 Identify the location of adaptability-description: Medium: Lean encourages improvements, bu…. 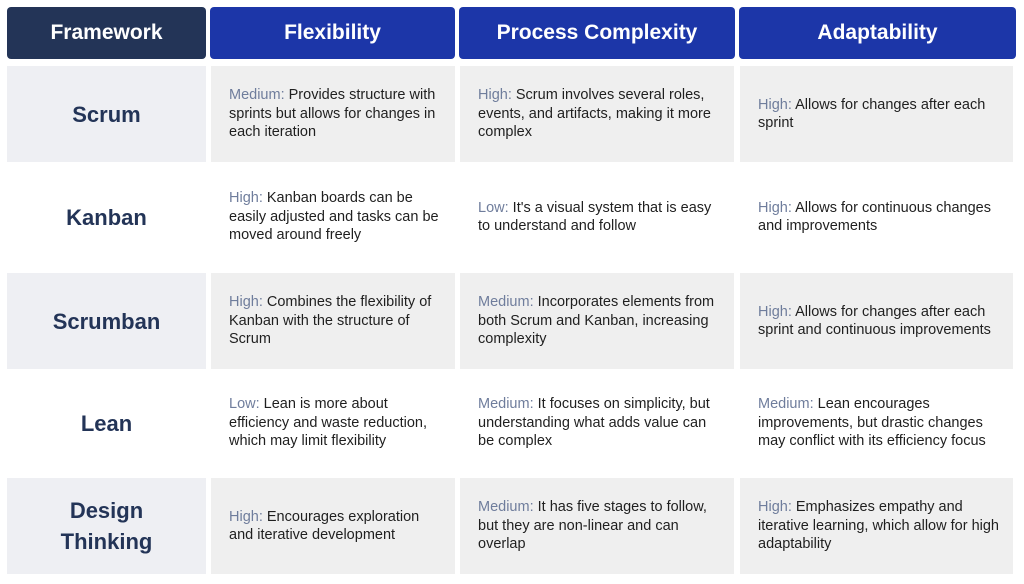
(880, 423).